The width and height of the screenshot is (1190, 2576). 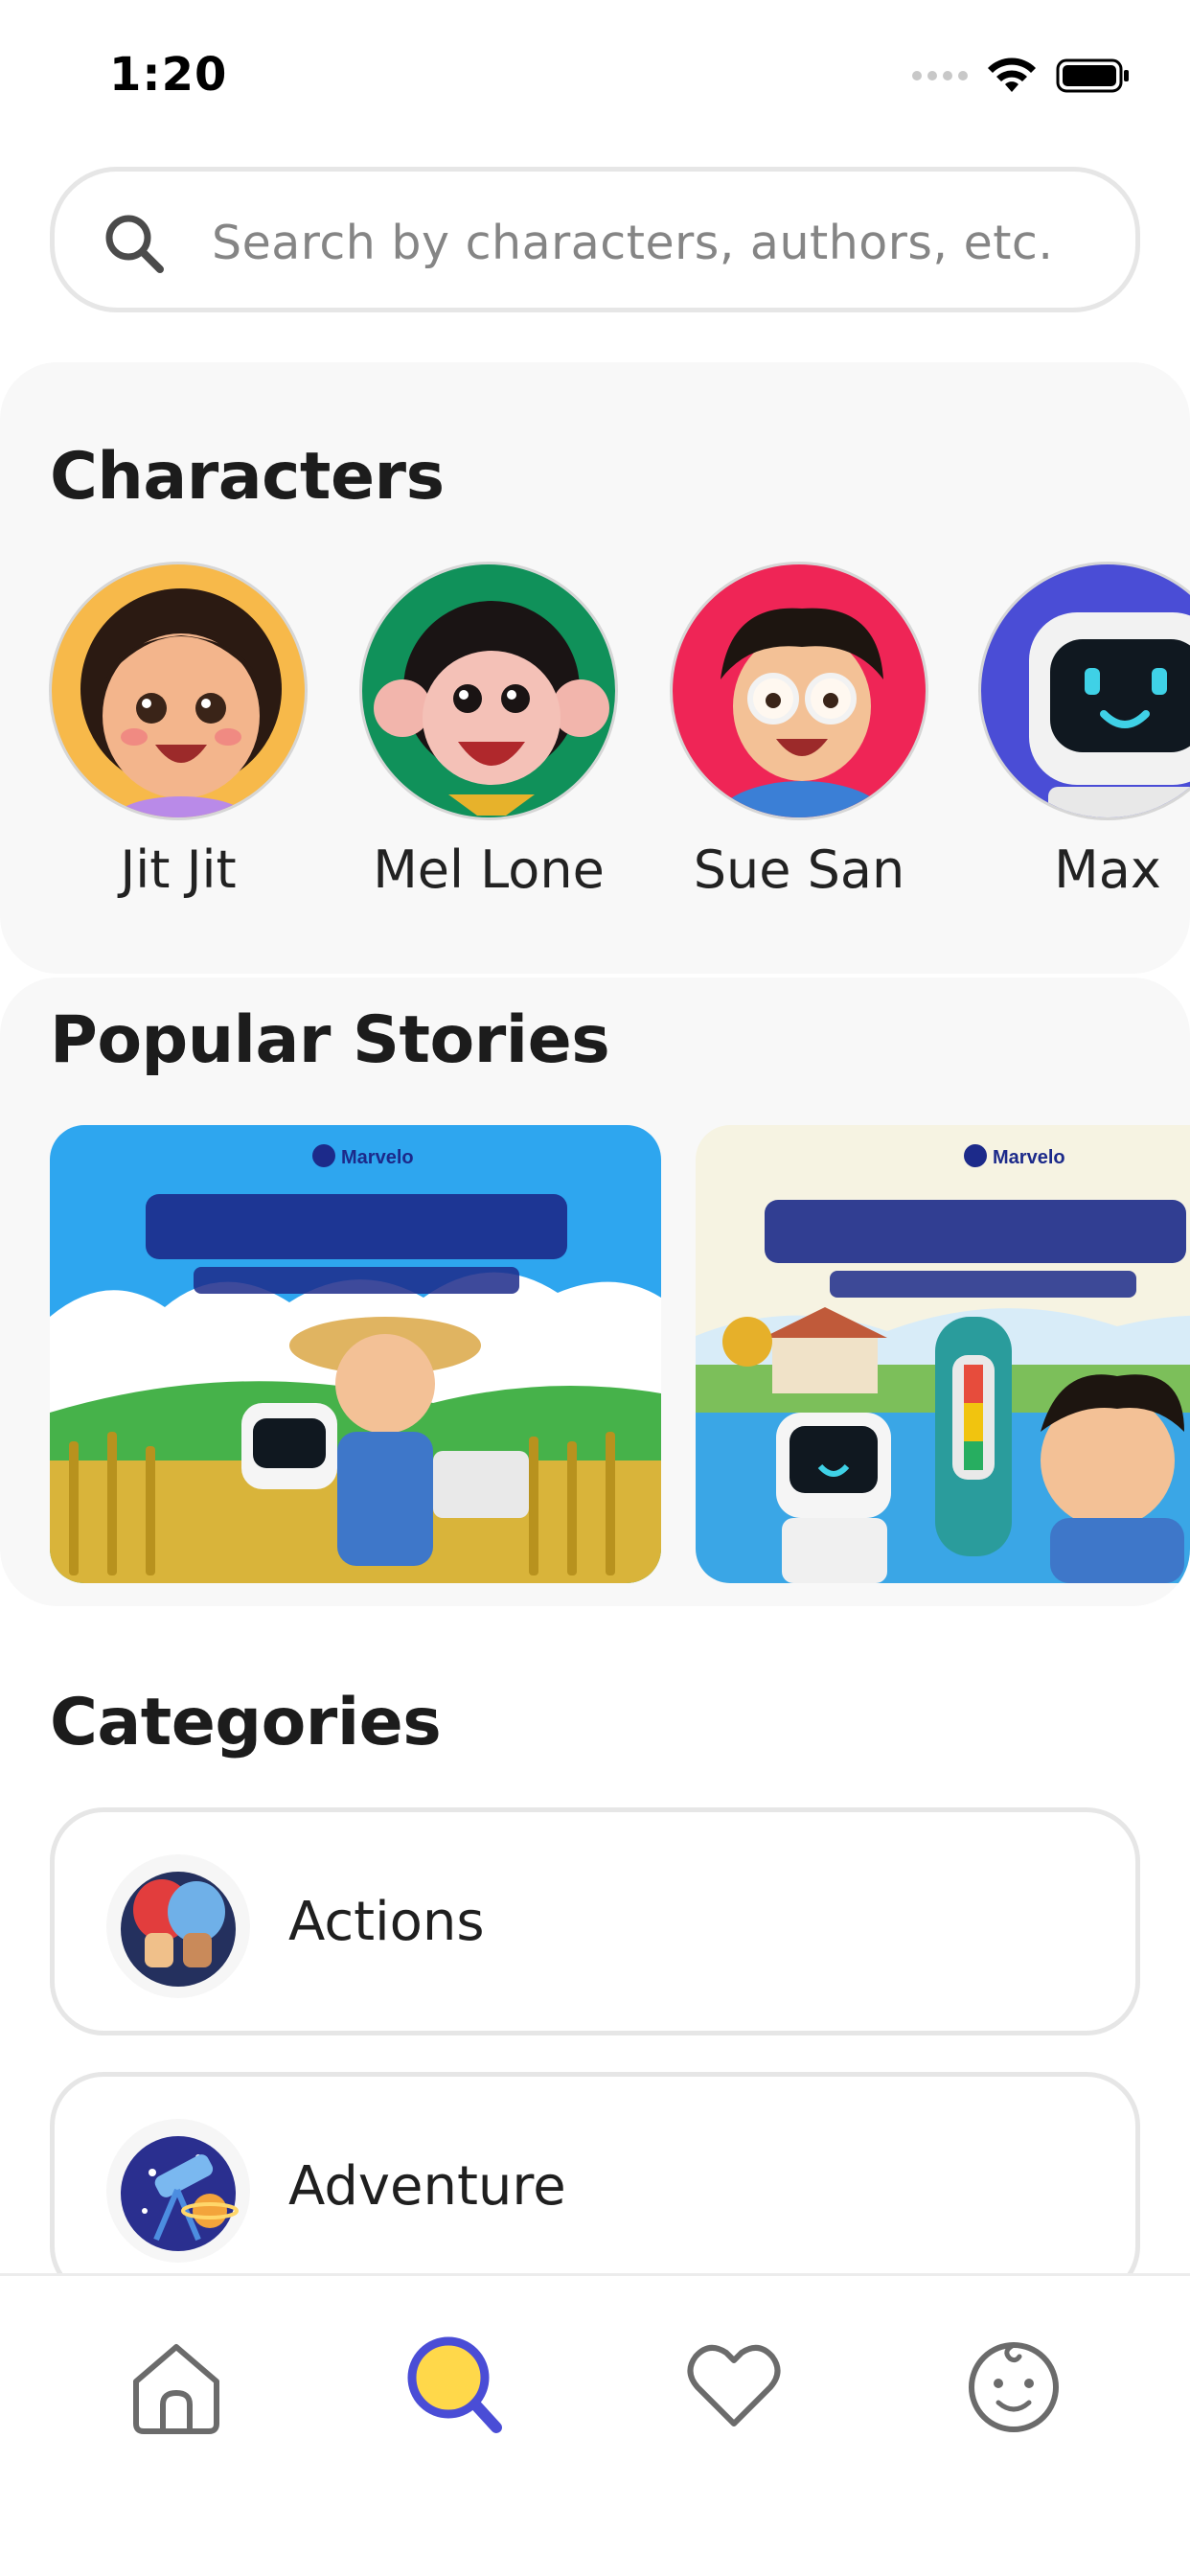 I want to click on character-name: Jit Jit, so click(x=179, y=870).